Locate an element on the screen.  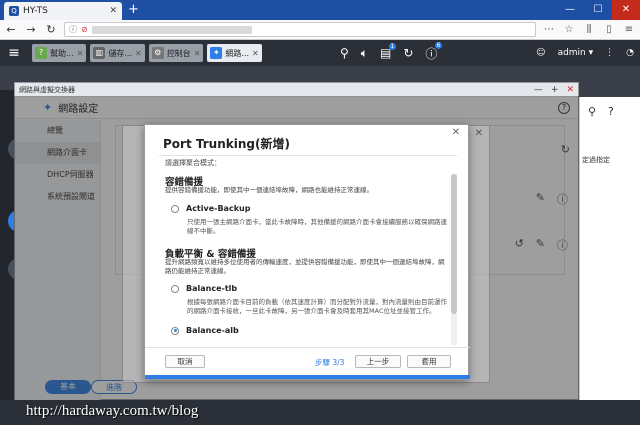
browser-toolbar: ← → ↻ ⓘ ⊘ ⋯ ☆ ⫼ ▯ ≡ is located at coordinates (320, 30).